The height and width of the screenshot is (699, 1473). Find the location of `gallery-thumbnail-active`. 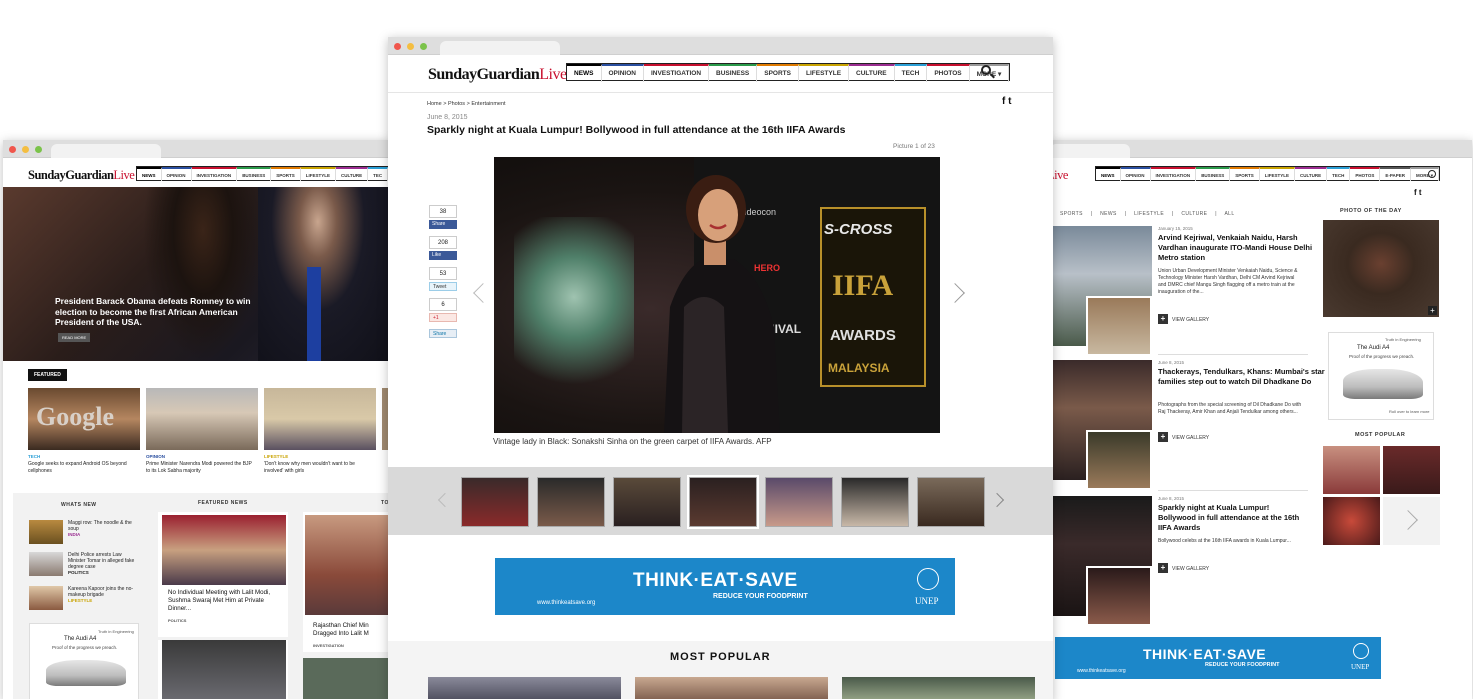

gallery-thumbnail-active is located at coordinates (723, 502).